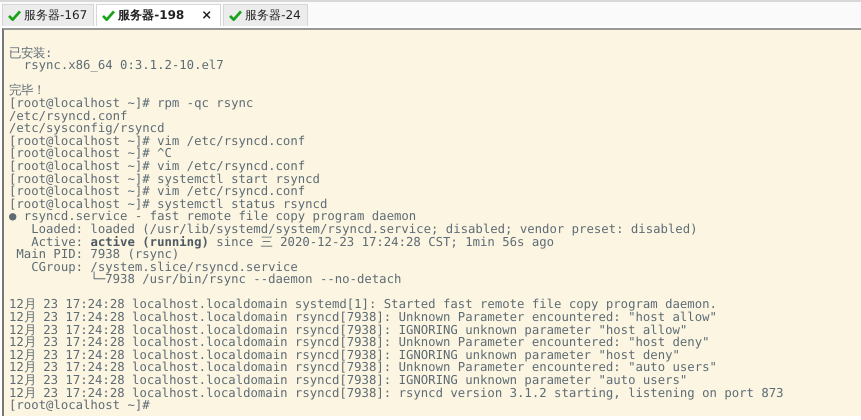  What do you see at coordinates (365, 229) in the screenshot?
I see `terminal-line: Loaded: loaded (/usr/lib/systemd/system/rsyncd.service; disabled; vendor preset: disabled)` at bounding box center [365, 229].